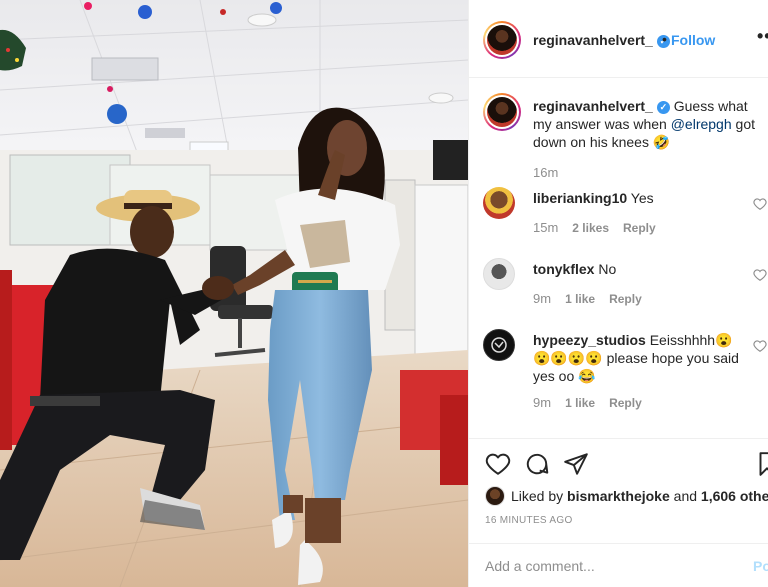  What do you see at coordinates (593, 106) in the screenshot?
I see `caption-username: reginavanhelvert_` at bounding box center [593, 106].